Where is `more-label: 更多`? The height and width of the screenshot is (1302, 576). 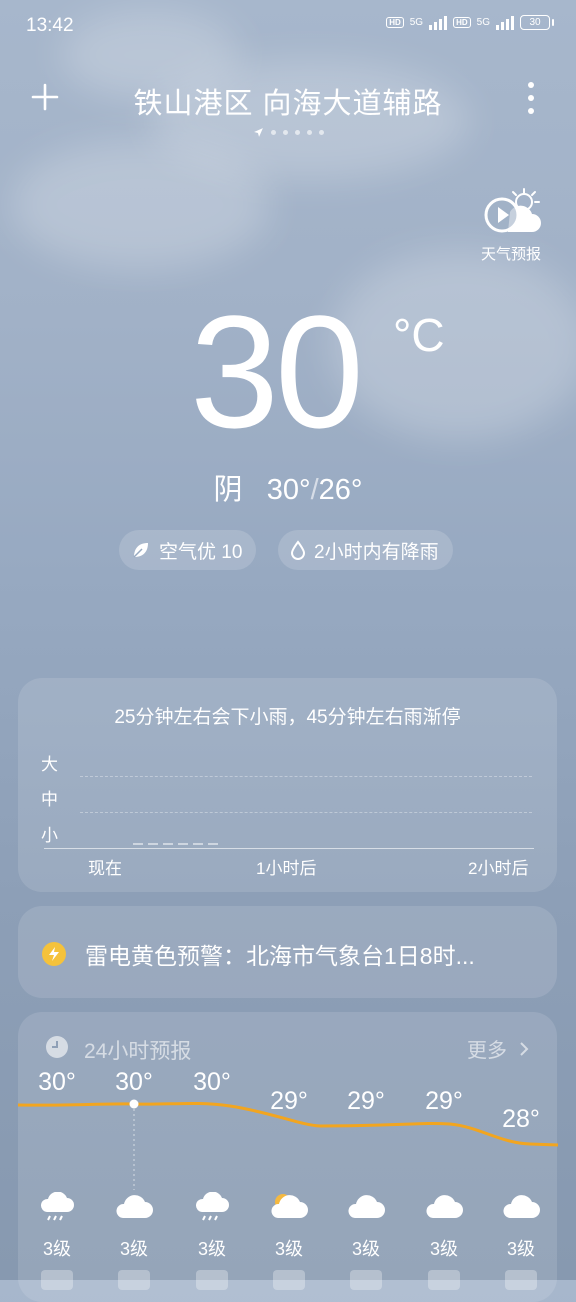
more-label: 更多 is located at coordinates (487, 1051).